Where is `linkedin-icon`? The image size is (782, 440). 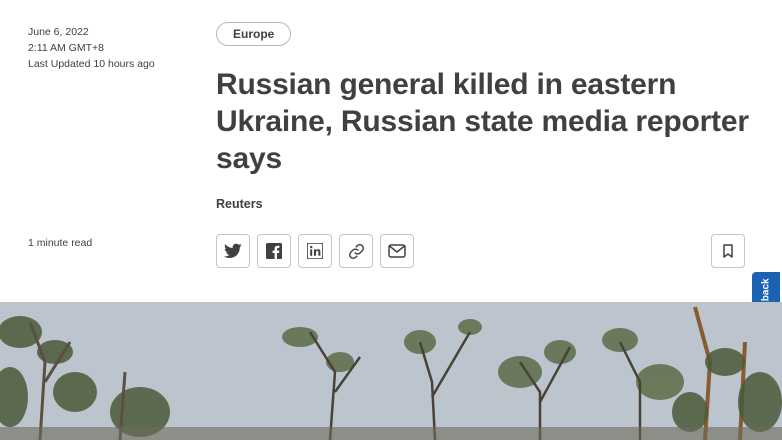
linkedin-icon is located at coordinates (315, 251).